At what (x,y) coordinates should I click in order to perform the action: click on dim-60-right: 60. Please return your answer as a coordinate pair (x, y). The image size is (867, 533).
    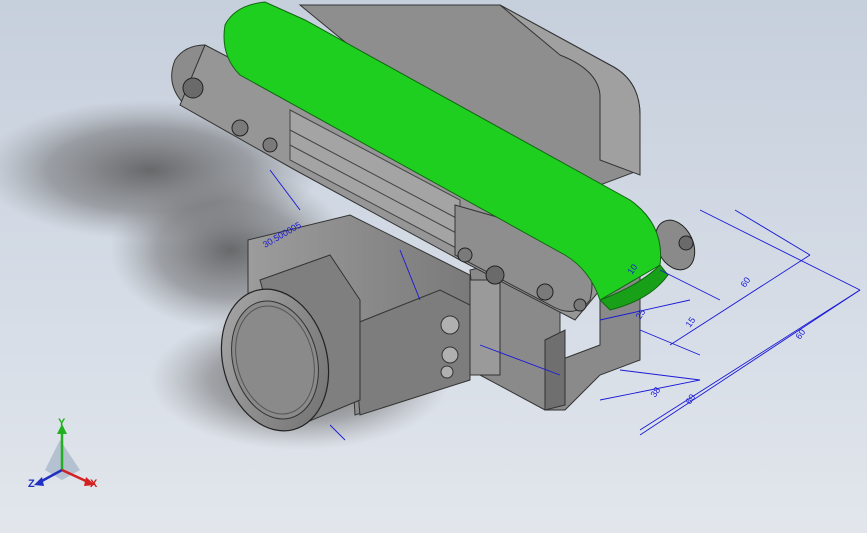
    Looking at the image, I should click on (800, 334).